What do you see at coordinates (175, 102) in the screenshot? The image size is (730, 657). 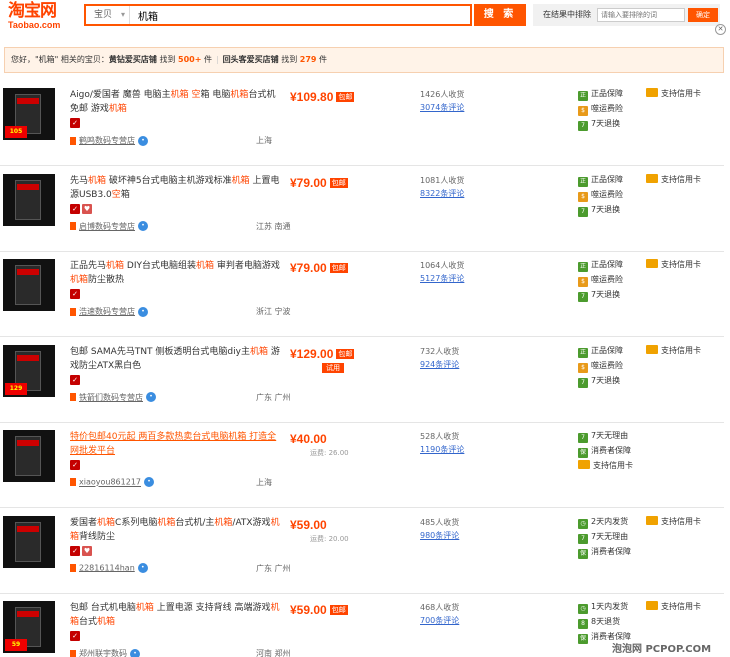 I see `product-title-link: Aigo/爱国者 魔兽 电脑主机箱 空箱 电脑机箱台式机免邮 游戏机箱` at bounding box center [175, 102].